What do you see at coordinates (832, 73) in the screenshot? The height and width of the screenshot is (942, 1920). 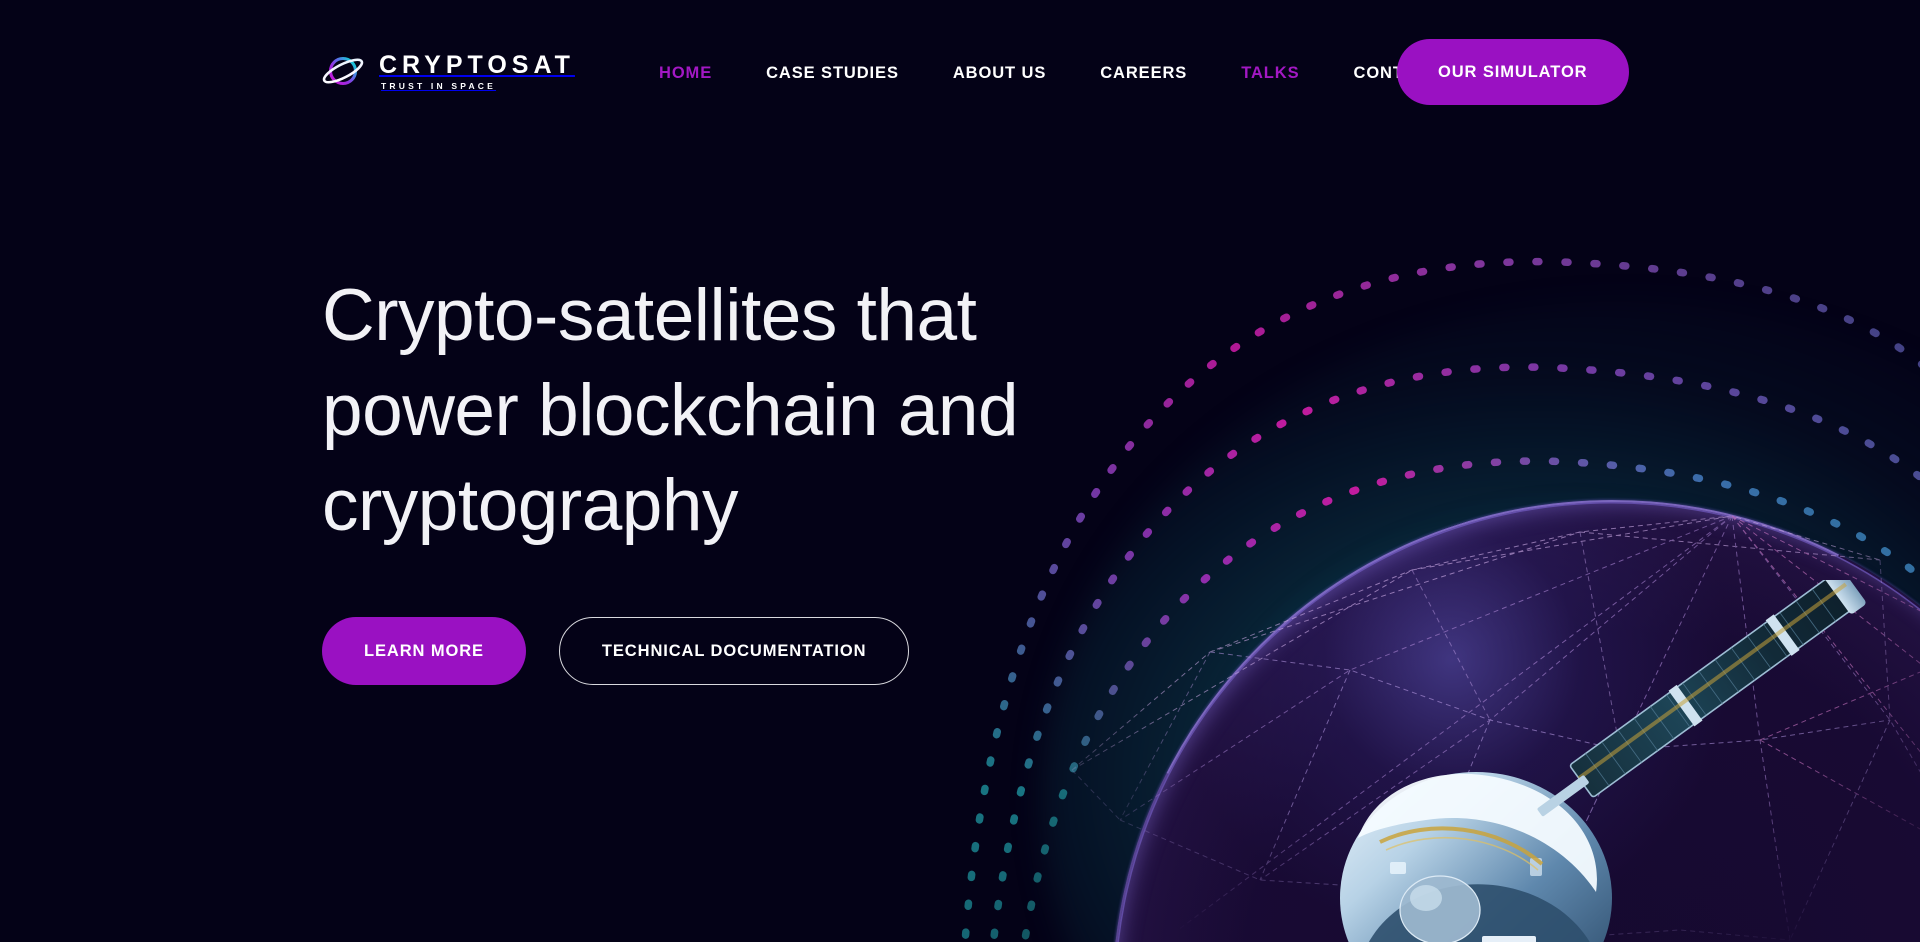 I see `nav-item-case-studies: CASE STUDIES` at bounding box center [832, 73].